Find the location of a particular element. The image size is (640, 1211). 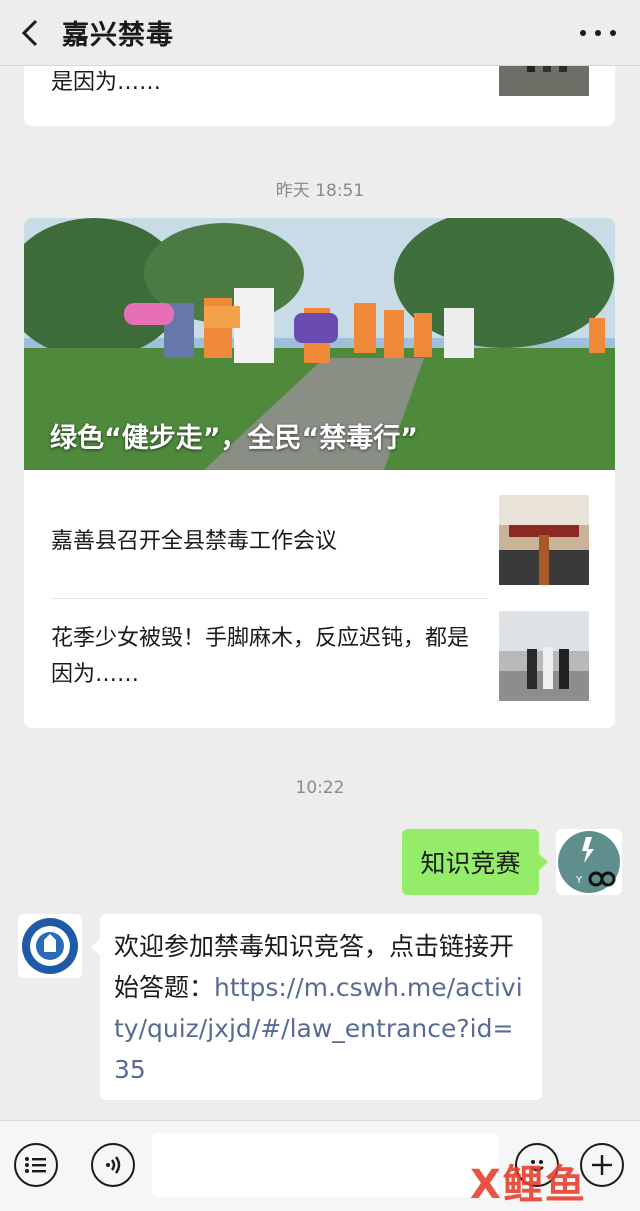

svg-text: Y is located at coordinates (579, 880).